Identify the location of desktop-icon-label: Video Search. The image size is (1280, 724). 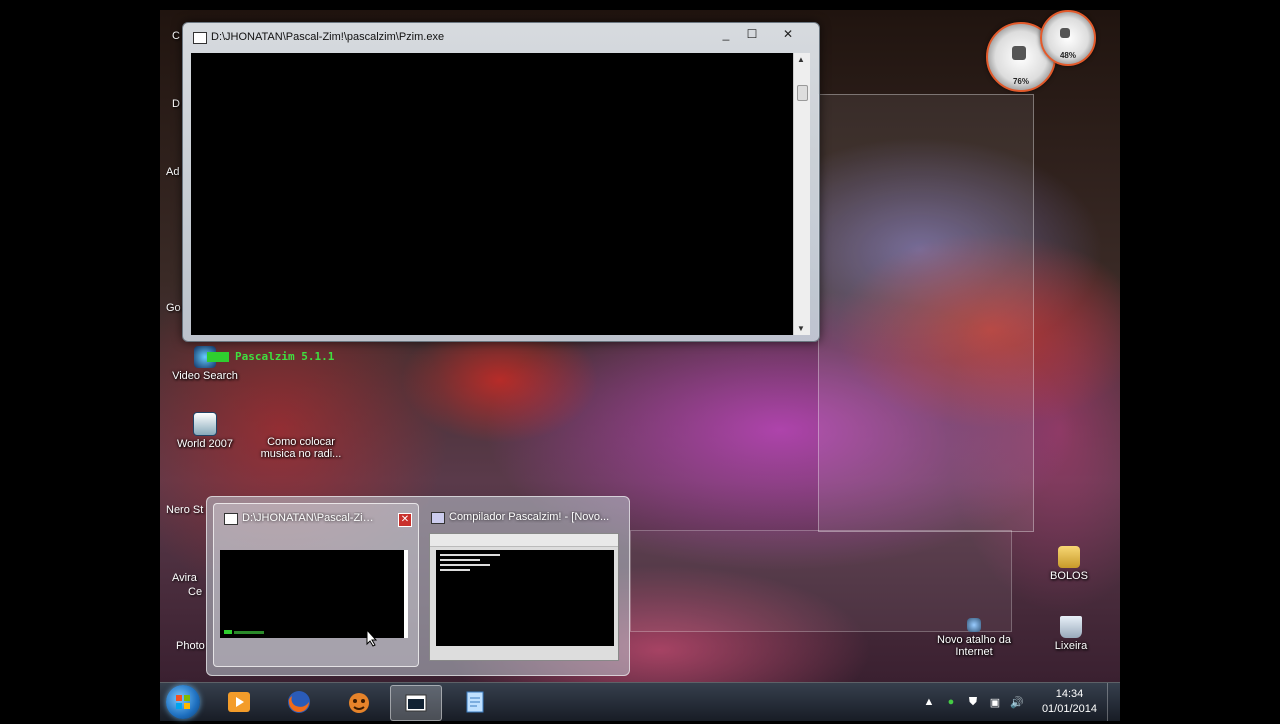
(205, 376).